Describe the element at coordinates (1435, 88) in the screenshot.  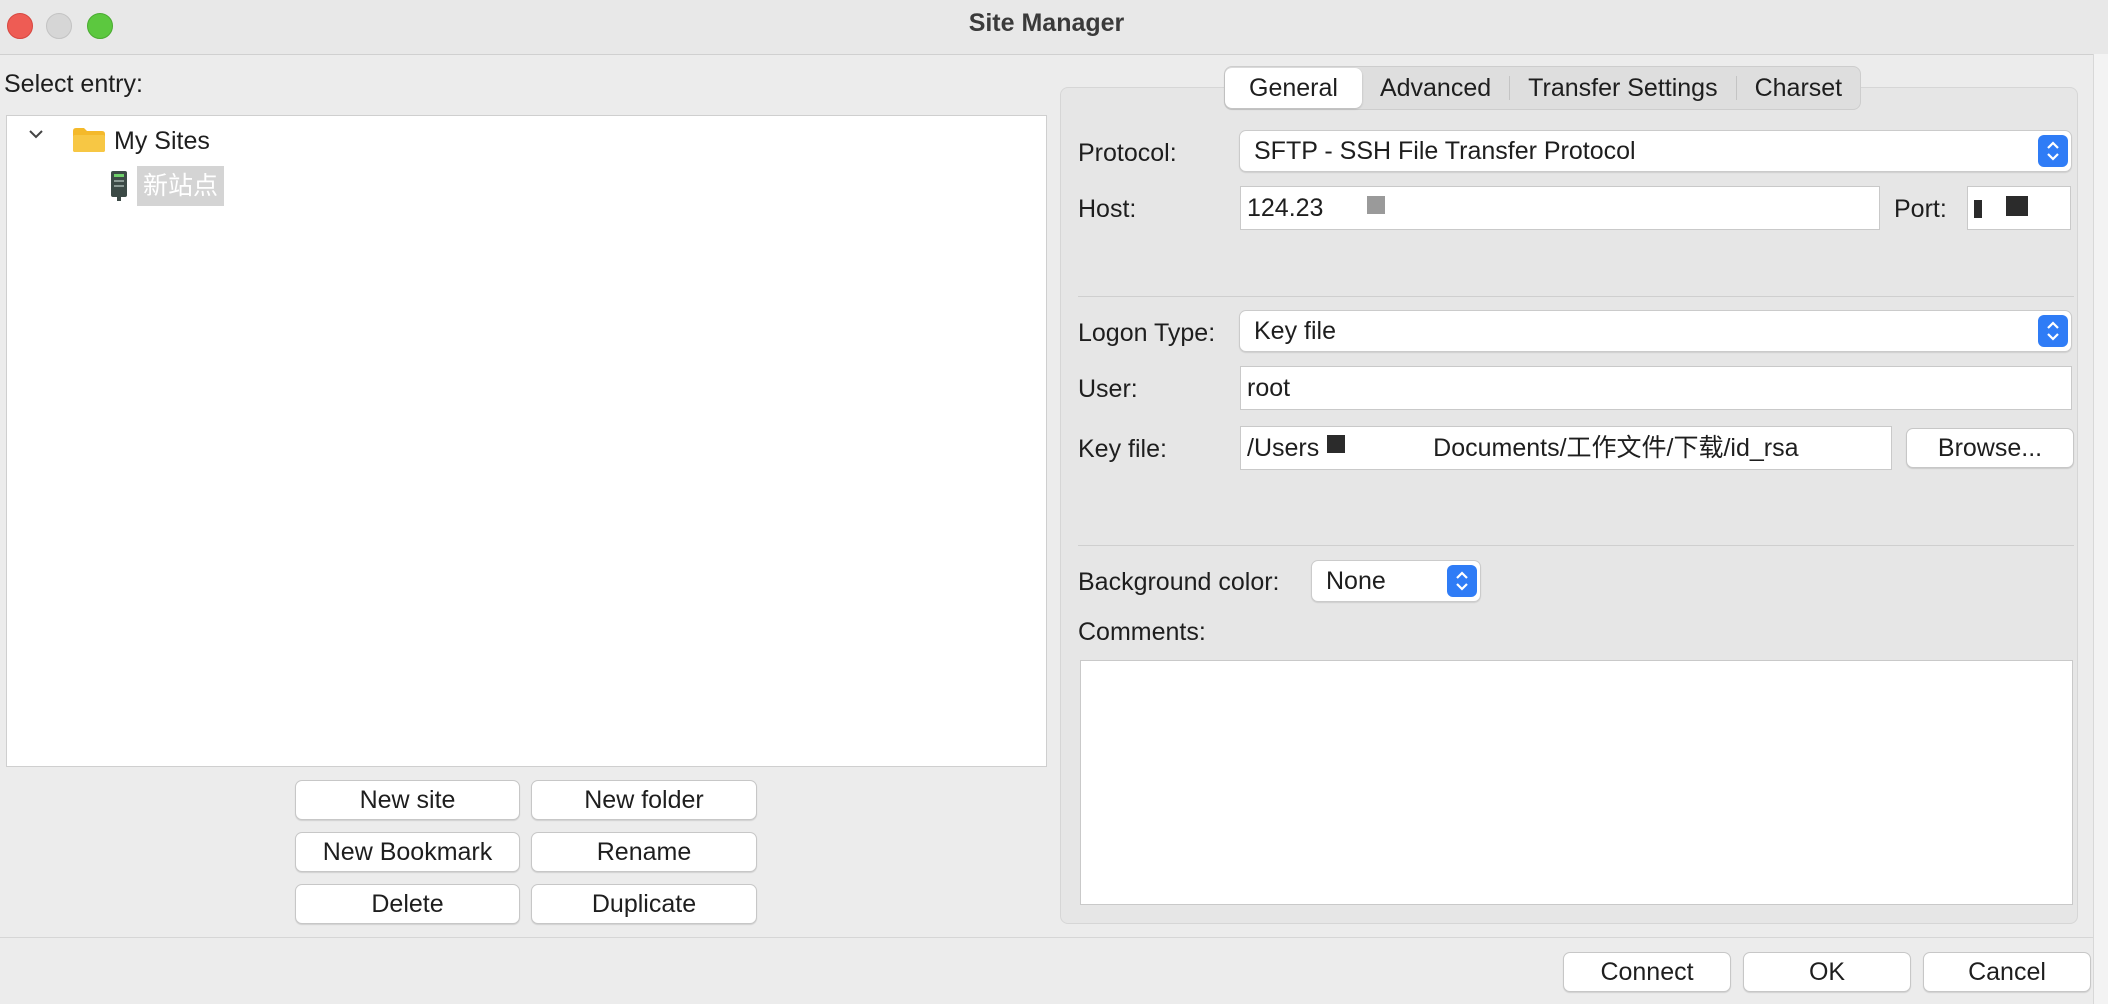
I see `tab-advanced: Advanced` at that location.